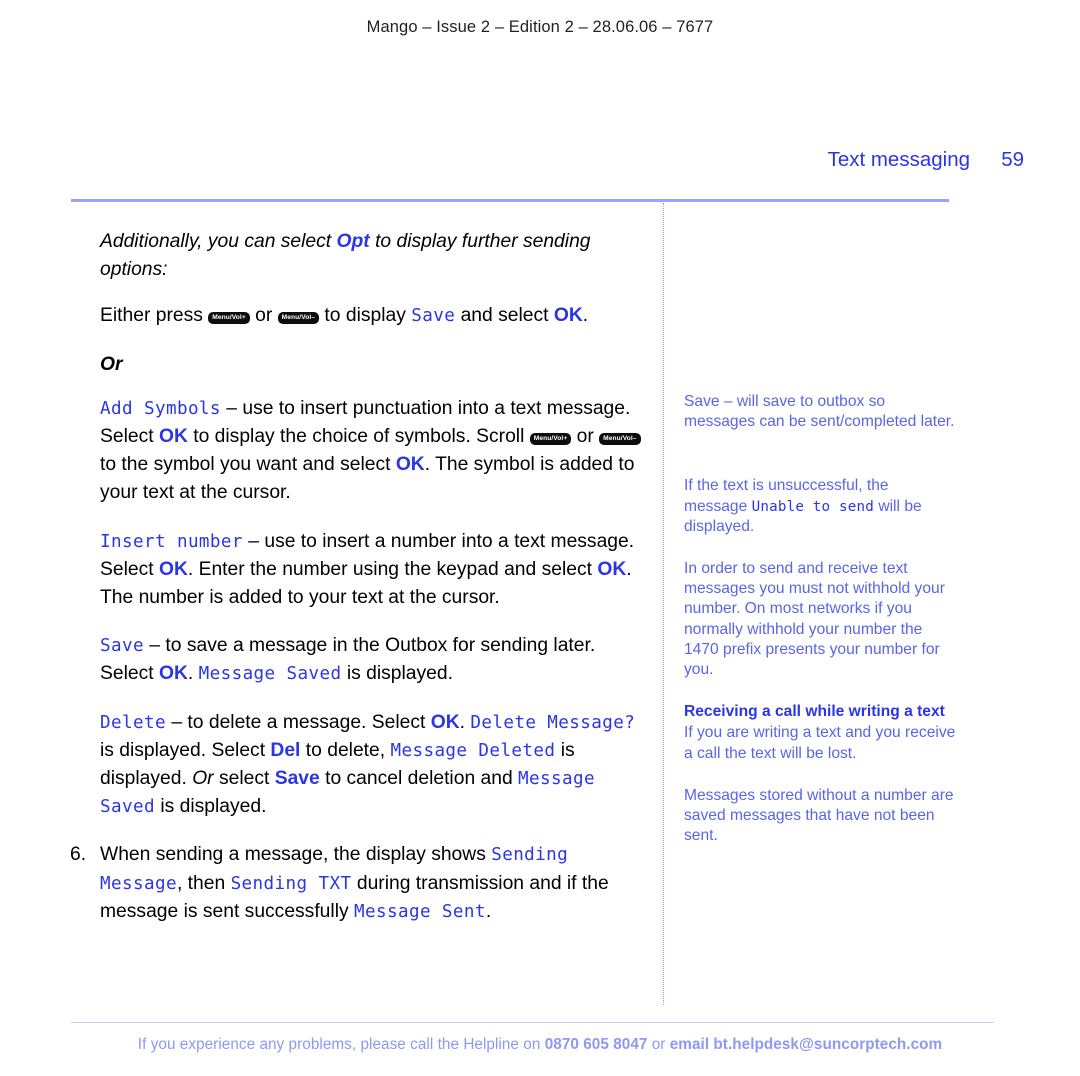  Describe the element at coordinates (419, 911) in the screenshot. I see `lcd-message-sent: Message Sent` at that location.